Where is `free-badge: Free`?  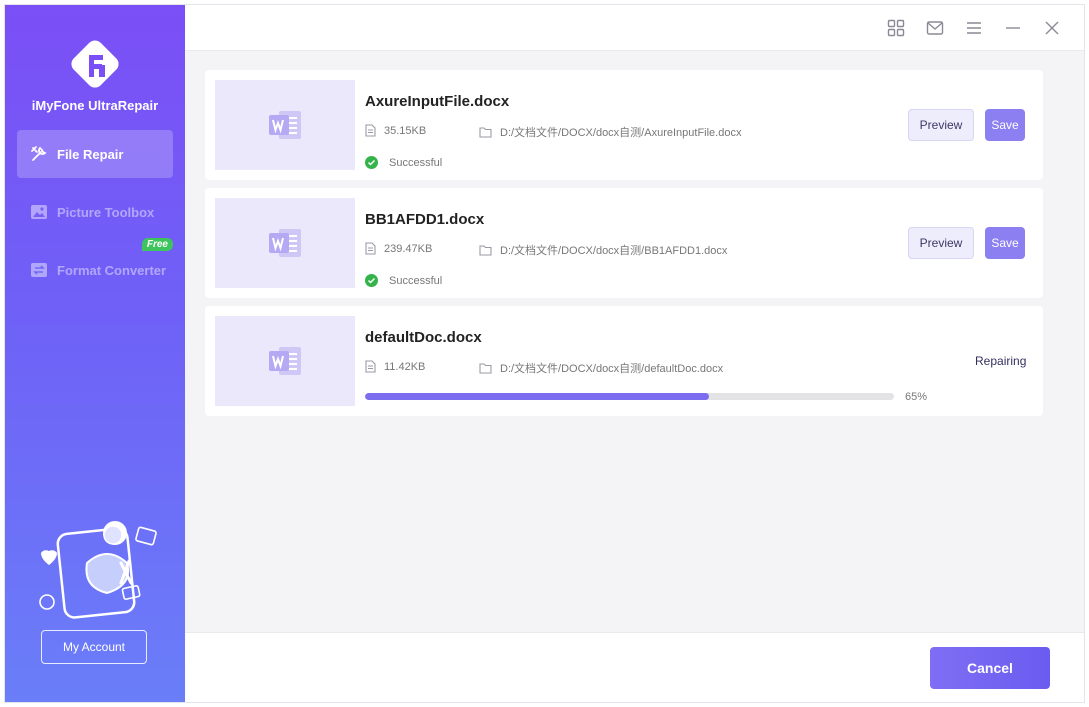
free-badge: Free is located at coordinates (157, 244).